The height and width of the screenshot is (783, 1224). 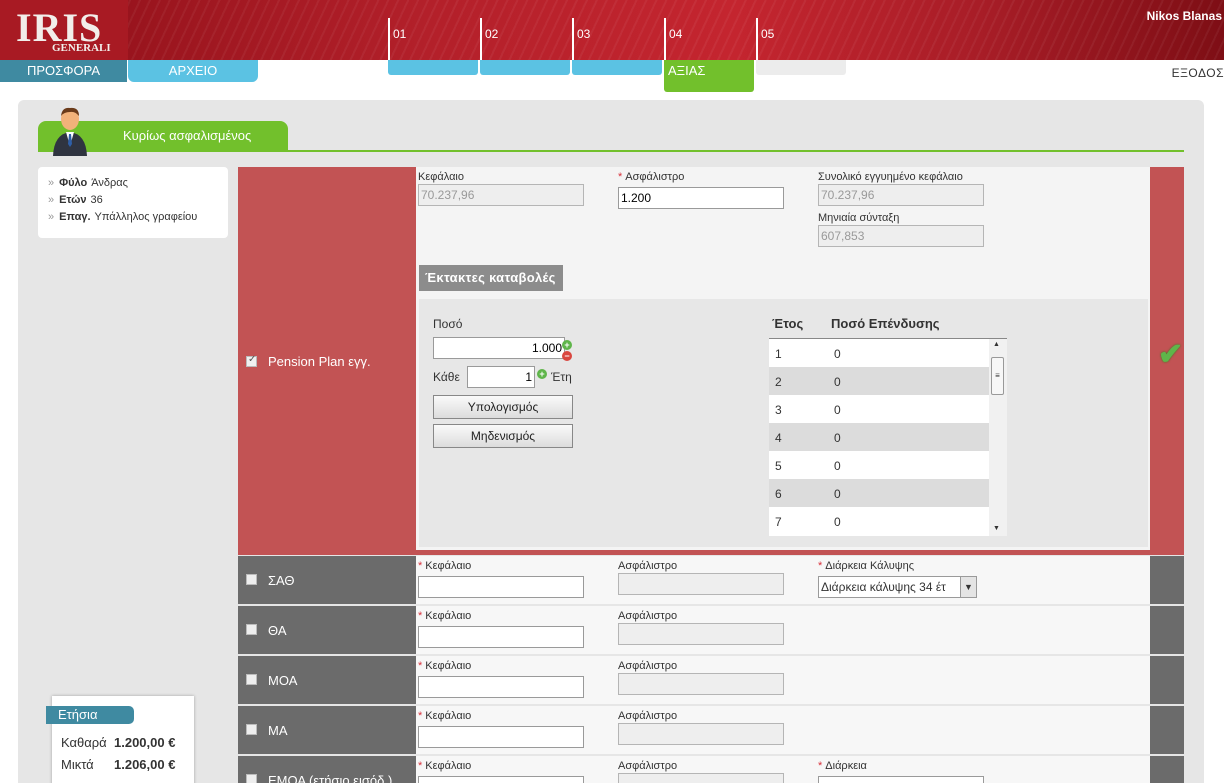 What do you see at coordinates (64, 30) in the screenshot?
I see `iris-generali-logo: IRIS GENERALI` at bounding box center [64, 30].